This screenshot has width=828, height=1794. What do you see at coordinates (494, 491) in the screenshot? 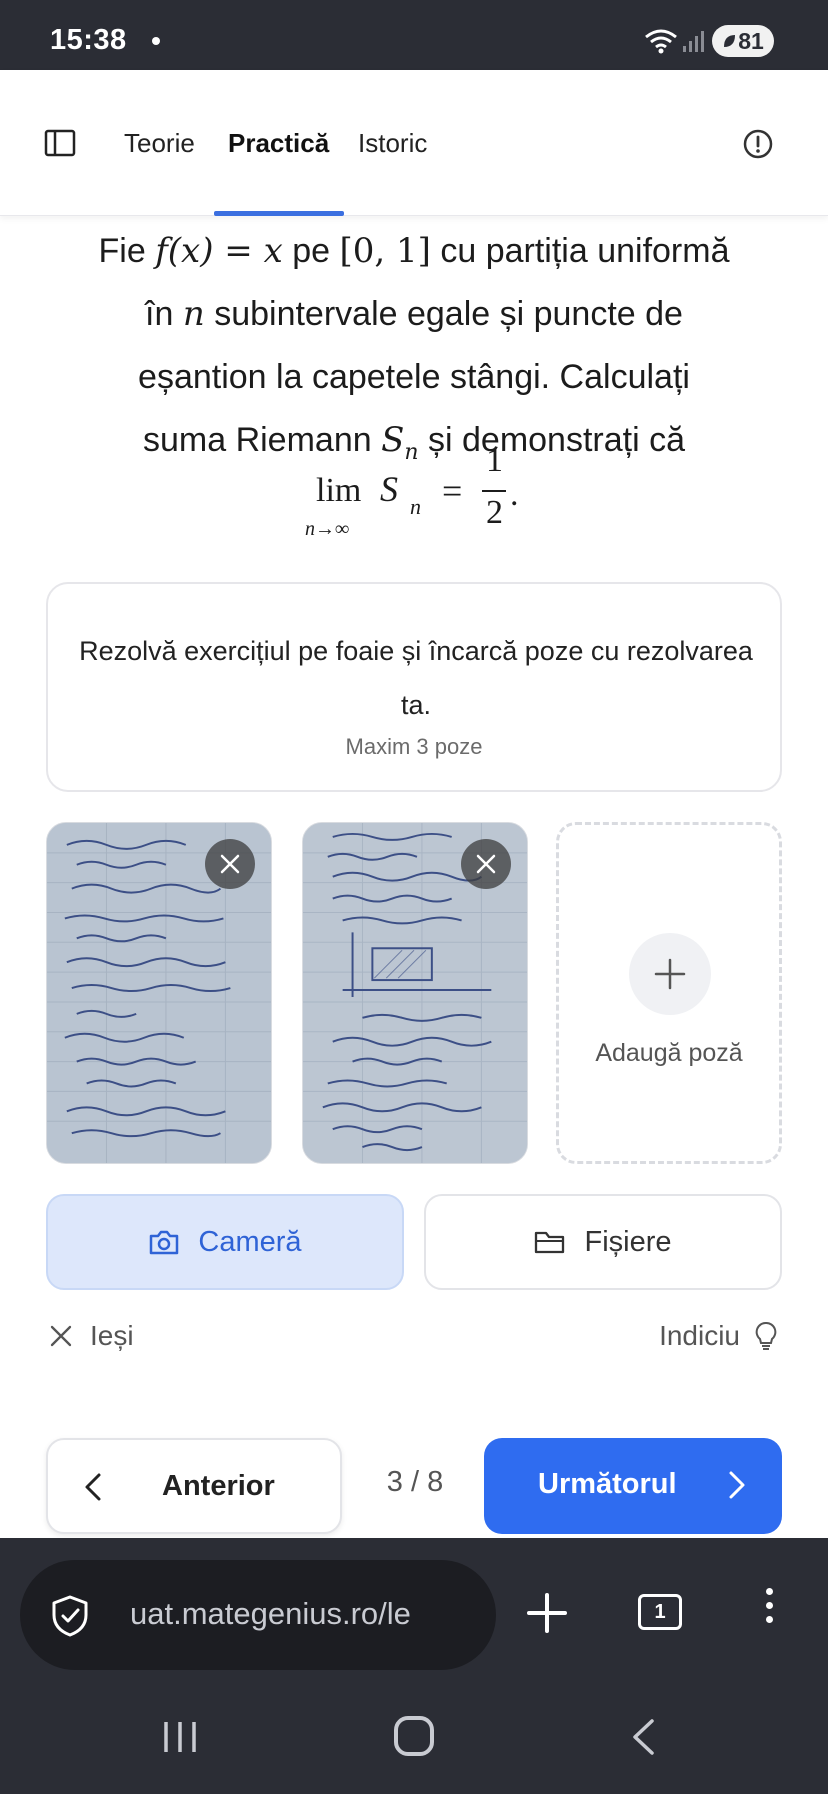
I see `fraction-bar` at bounding box center [494, 491].